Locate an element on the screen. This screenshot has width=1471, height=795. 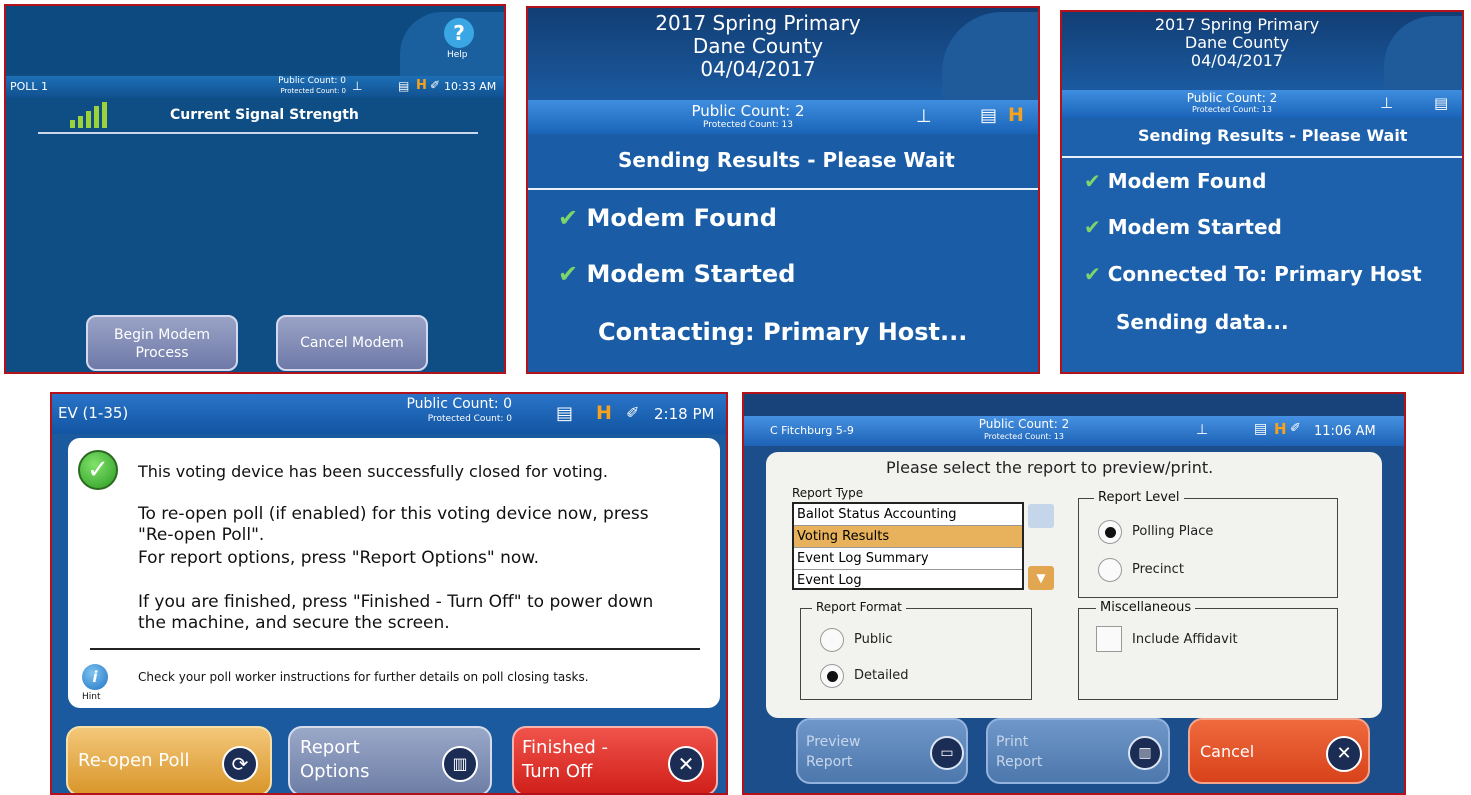
refresh-icon: ⟳ is located at coordinates (240, 764).